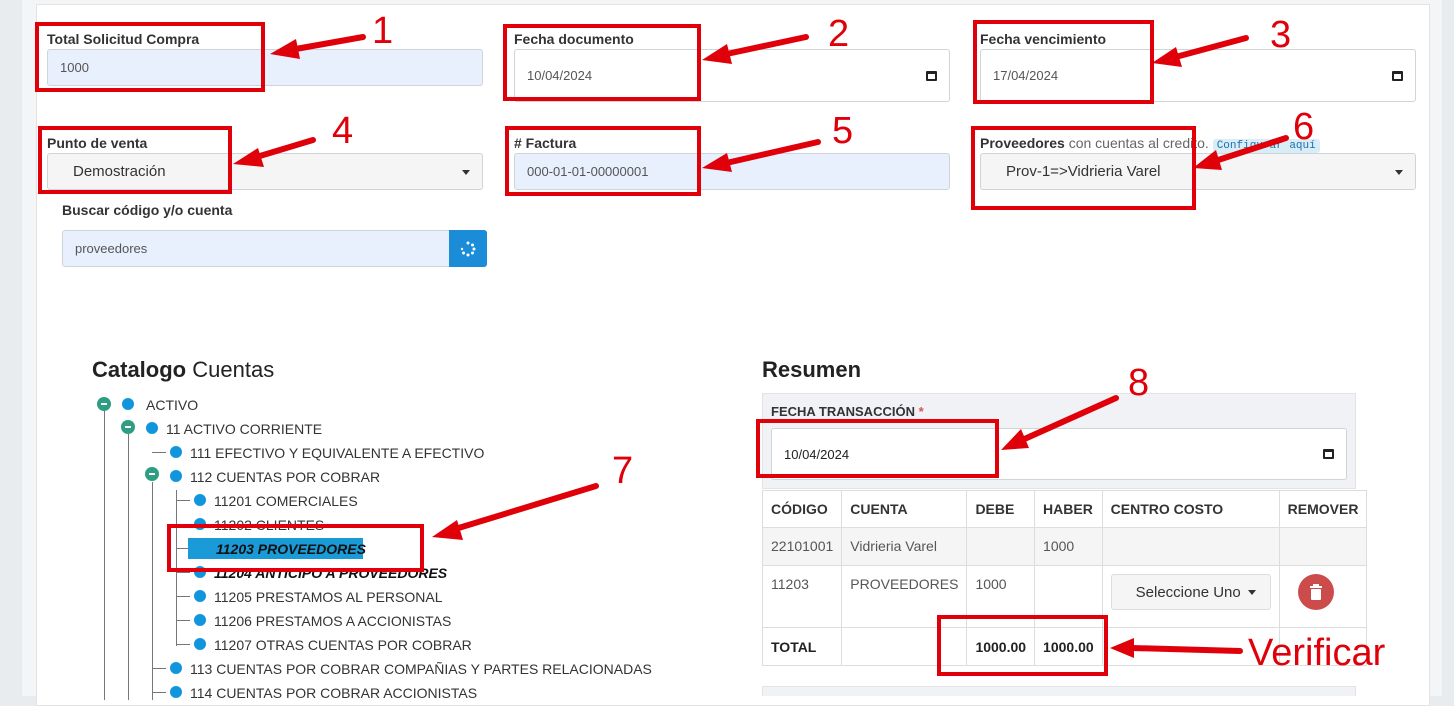  What do you see at coordinates (383, 31) in the screenshot?
I see `annotation-number-1: 1` at bounding box center [383, 31].